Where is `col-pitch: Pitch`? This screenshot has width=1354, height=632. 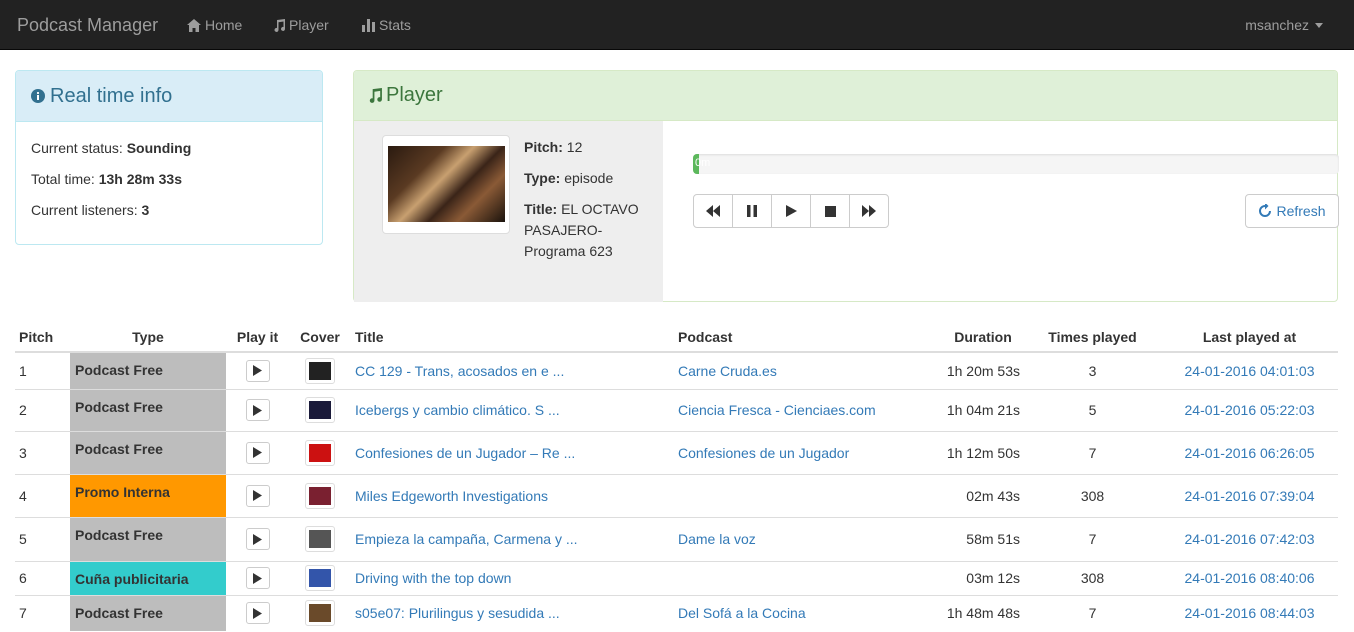 col-pitch: Pitch is located at coordinates (42, 337).